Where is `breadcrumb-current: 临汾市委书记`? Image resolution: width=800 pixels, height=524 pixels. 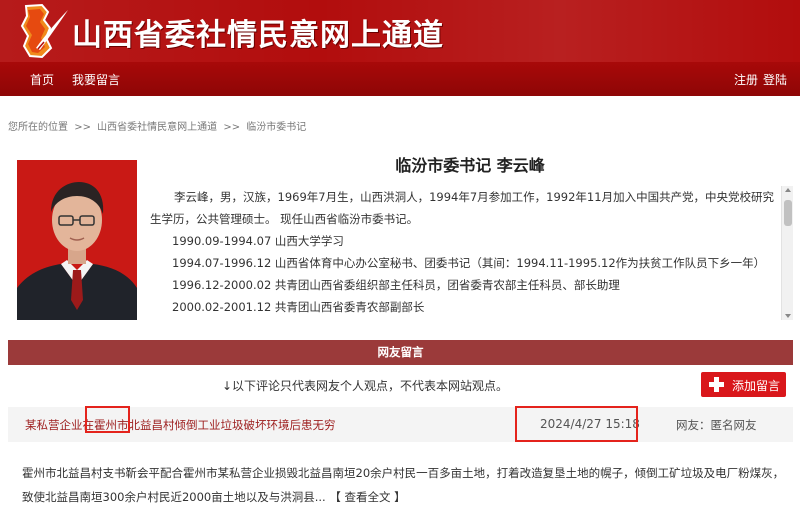 breadcrumb-current: 临汾市委书记 is located at coordinates (276, 127).